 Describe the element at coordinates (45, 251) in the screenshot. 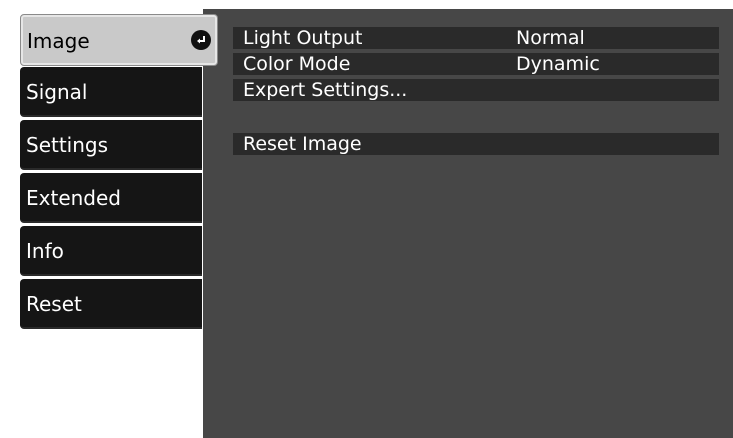

I see `tab-info-label: Info` at that location.